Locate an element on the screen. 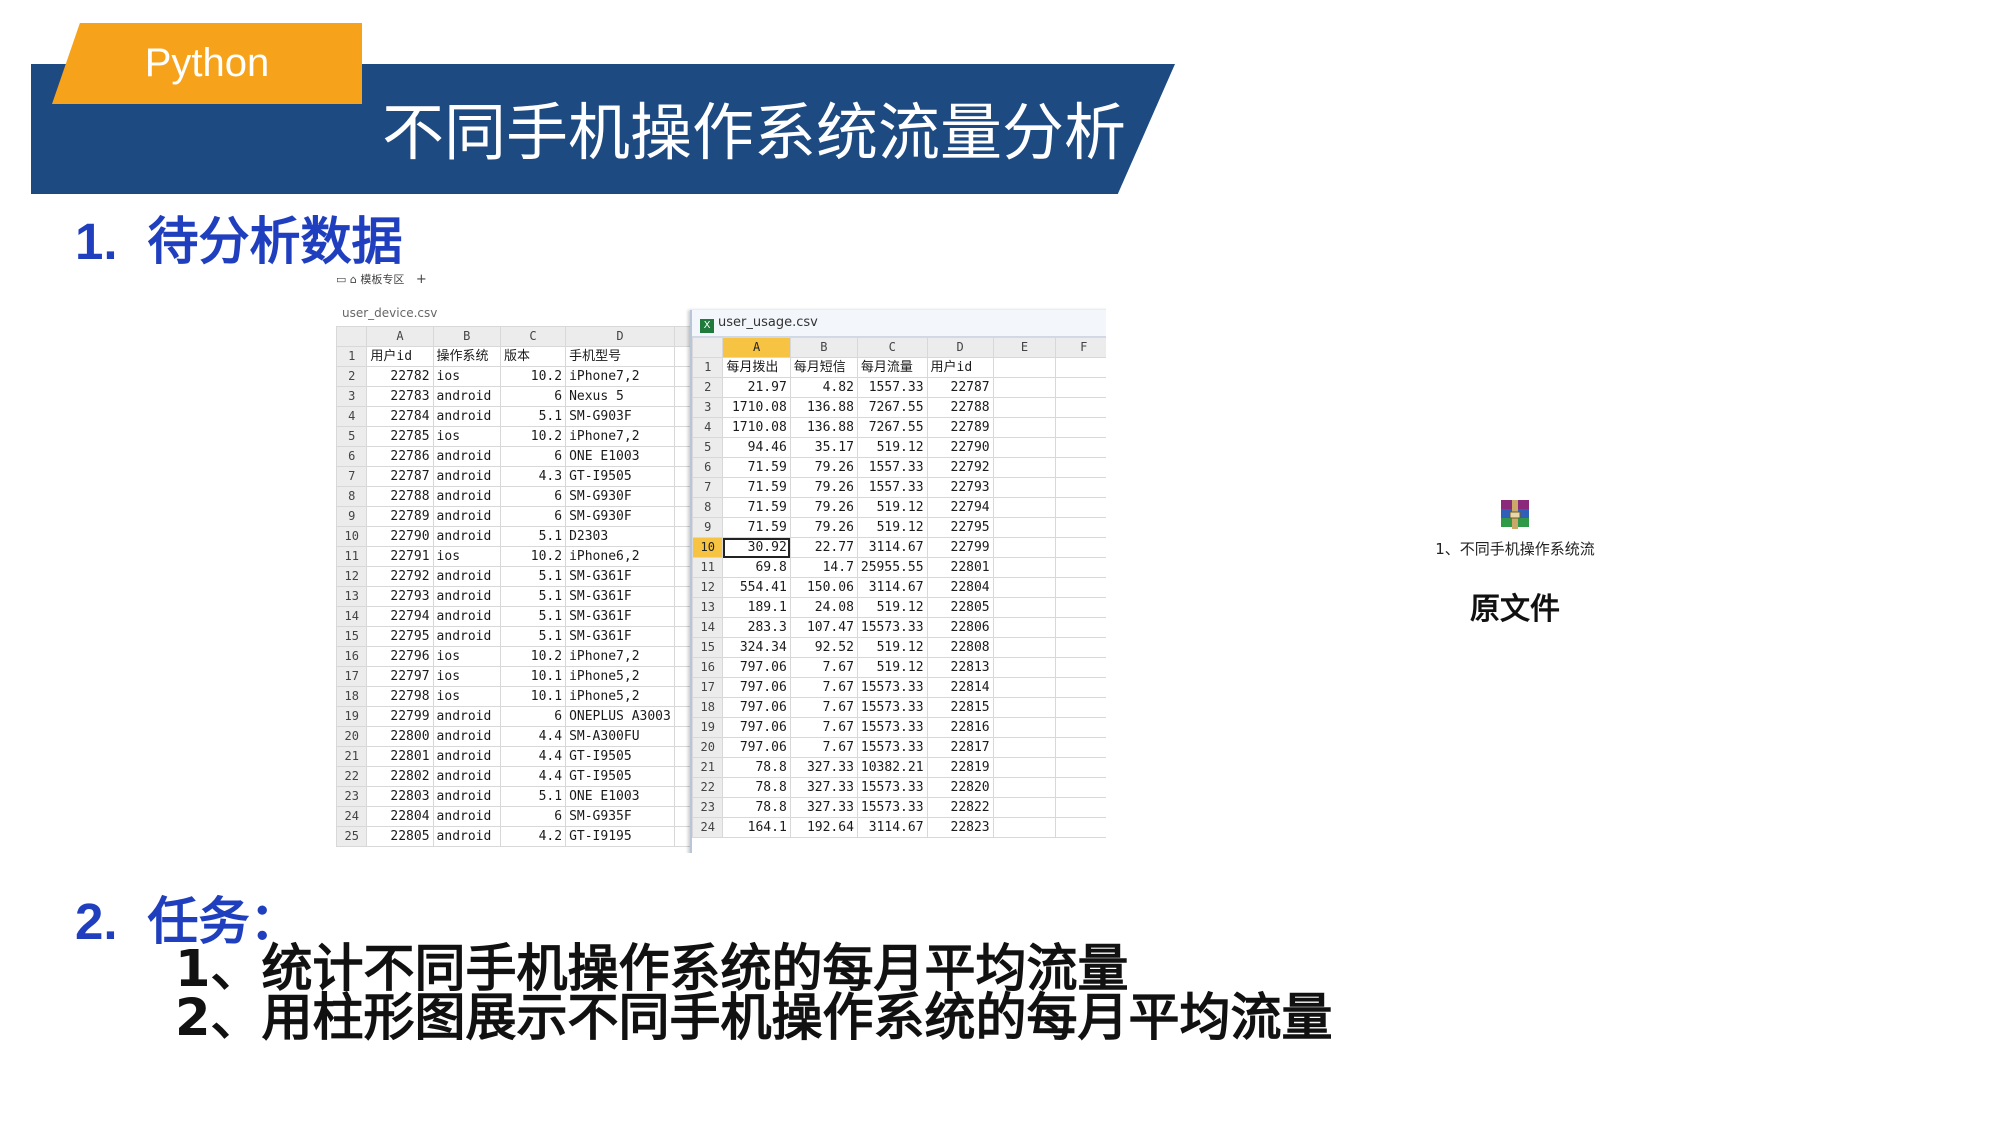  row-header: 22 is located at coordinates (352, 776).